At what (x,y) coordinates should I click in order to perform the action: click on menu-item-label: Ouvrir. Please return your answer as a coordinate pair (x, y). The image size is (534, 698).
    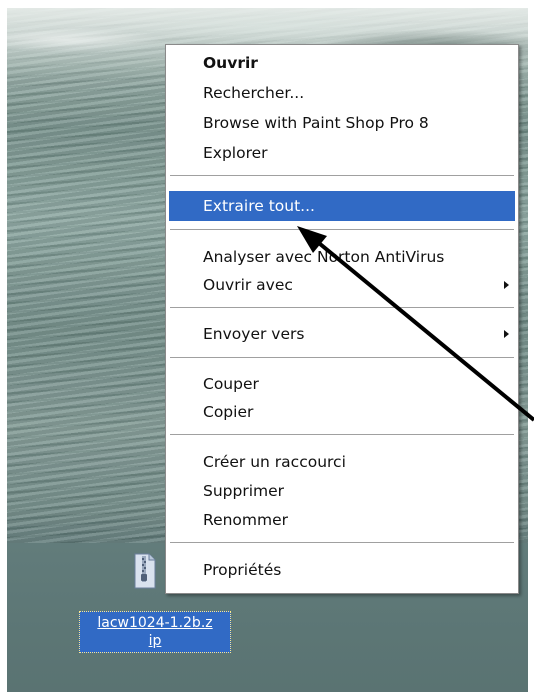
    Looking at the image, I should click on (230, 63).